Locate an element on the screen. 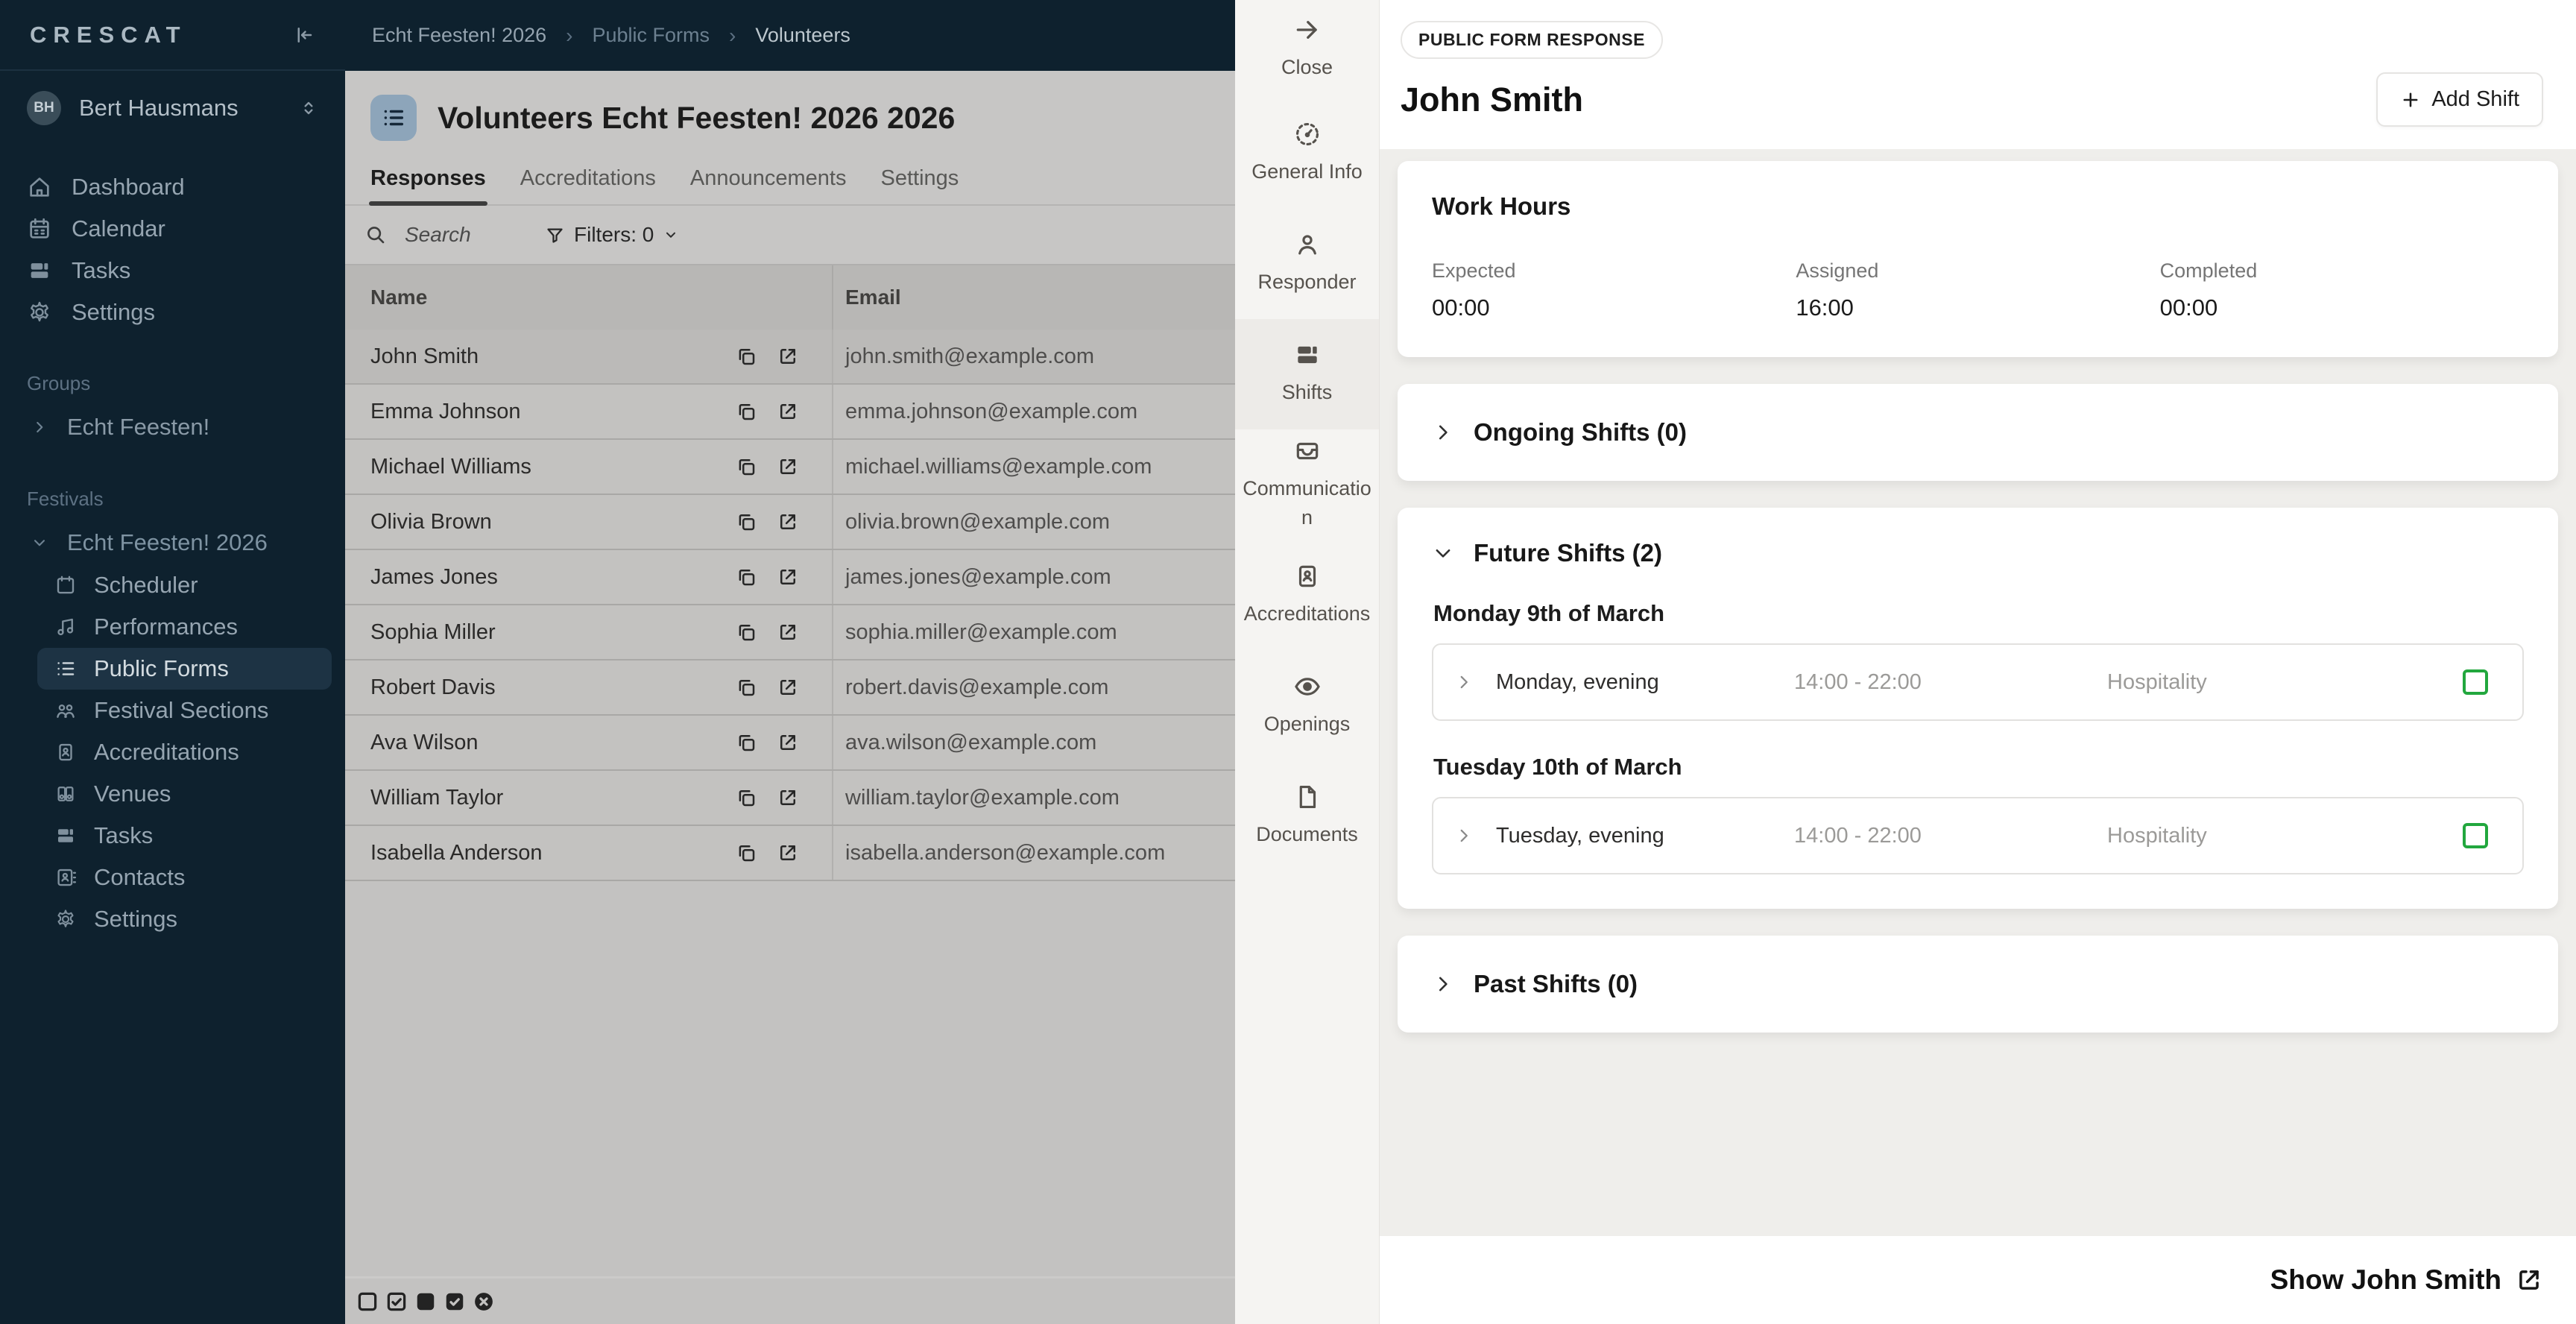  table-row: James Jones james.jones@example.com is located at coordinates (790, 577).